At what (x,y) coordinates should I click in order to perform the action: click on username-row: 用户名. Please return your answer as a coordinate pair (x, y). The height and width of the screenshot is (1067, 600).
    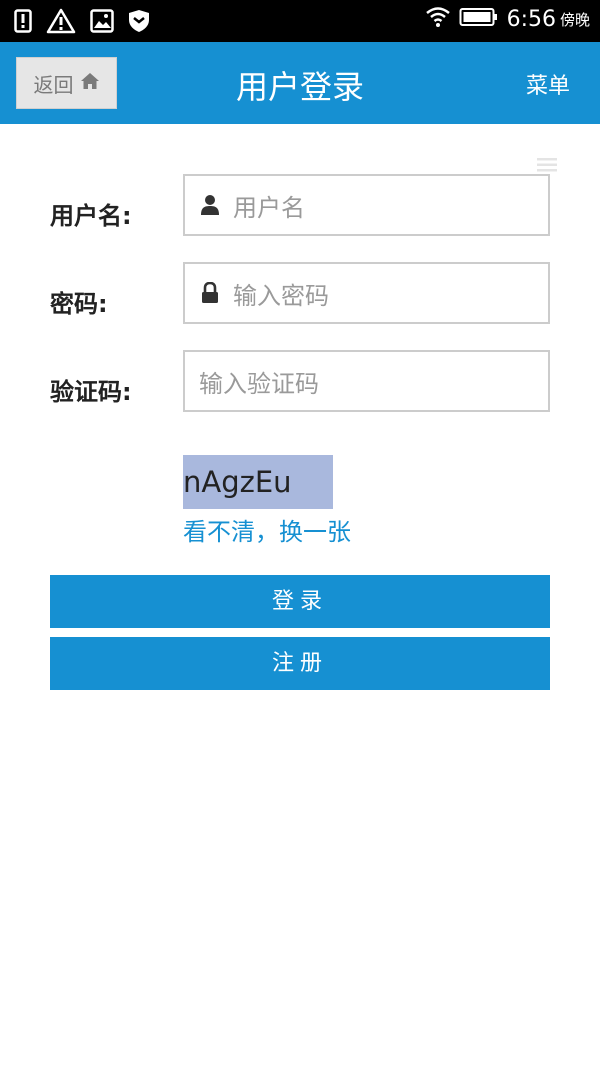
    Looking at the image, I should click on (300, 205).